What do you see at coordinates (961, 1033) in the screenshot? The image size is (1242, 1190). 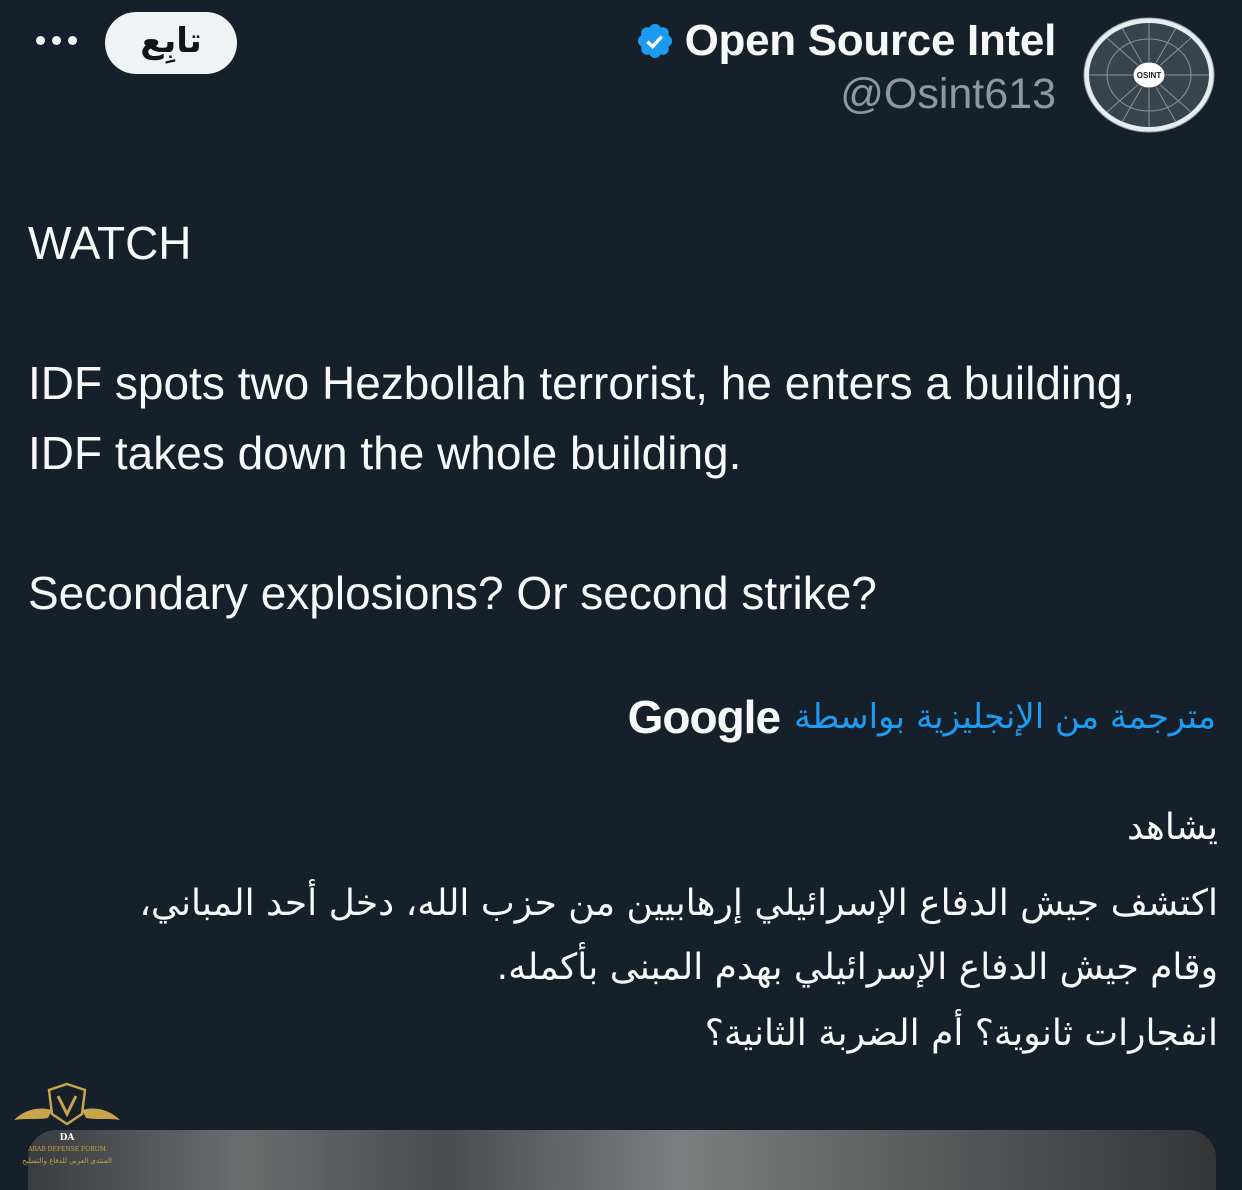 I see `translation-paragraph: انفجارات ثانوية؟ أم الضربة الثانية؟` at bounding box center [961, 1033].